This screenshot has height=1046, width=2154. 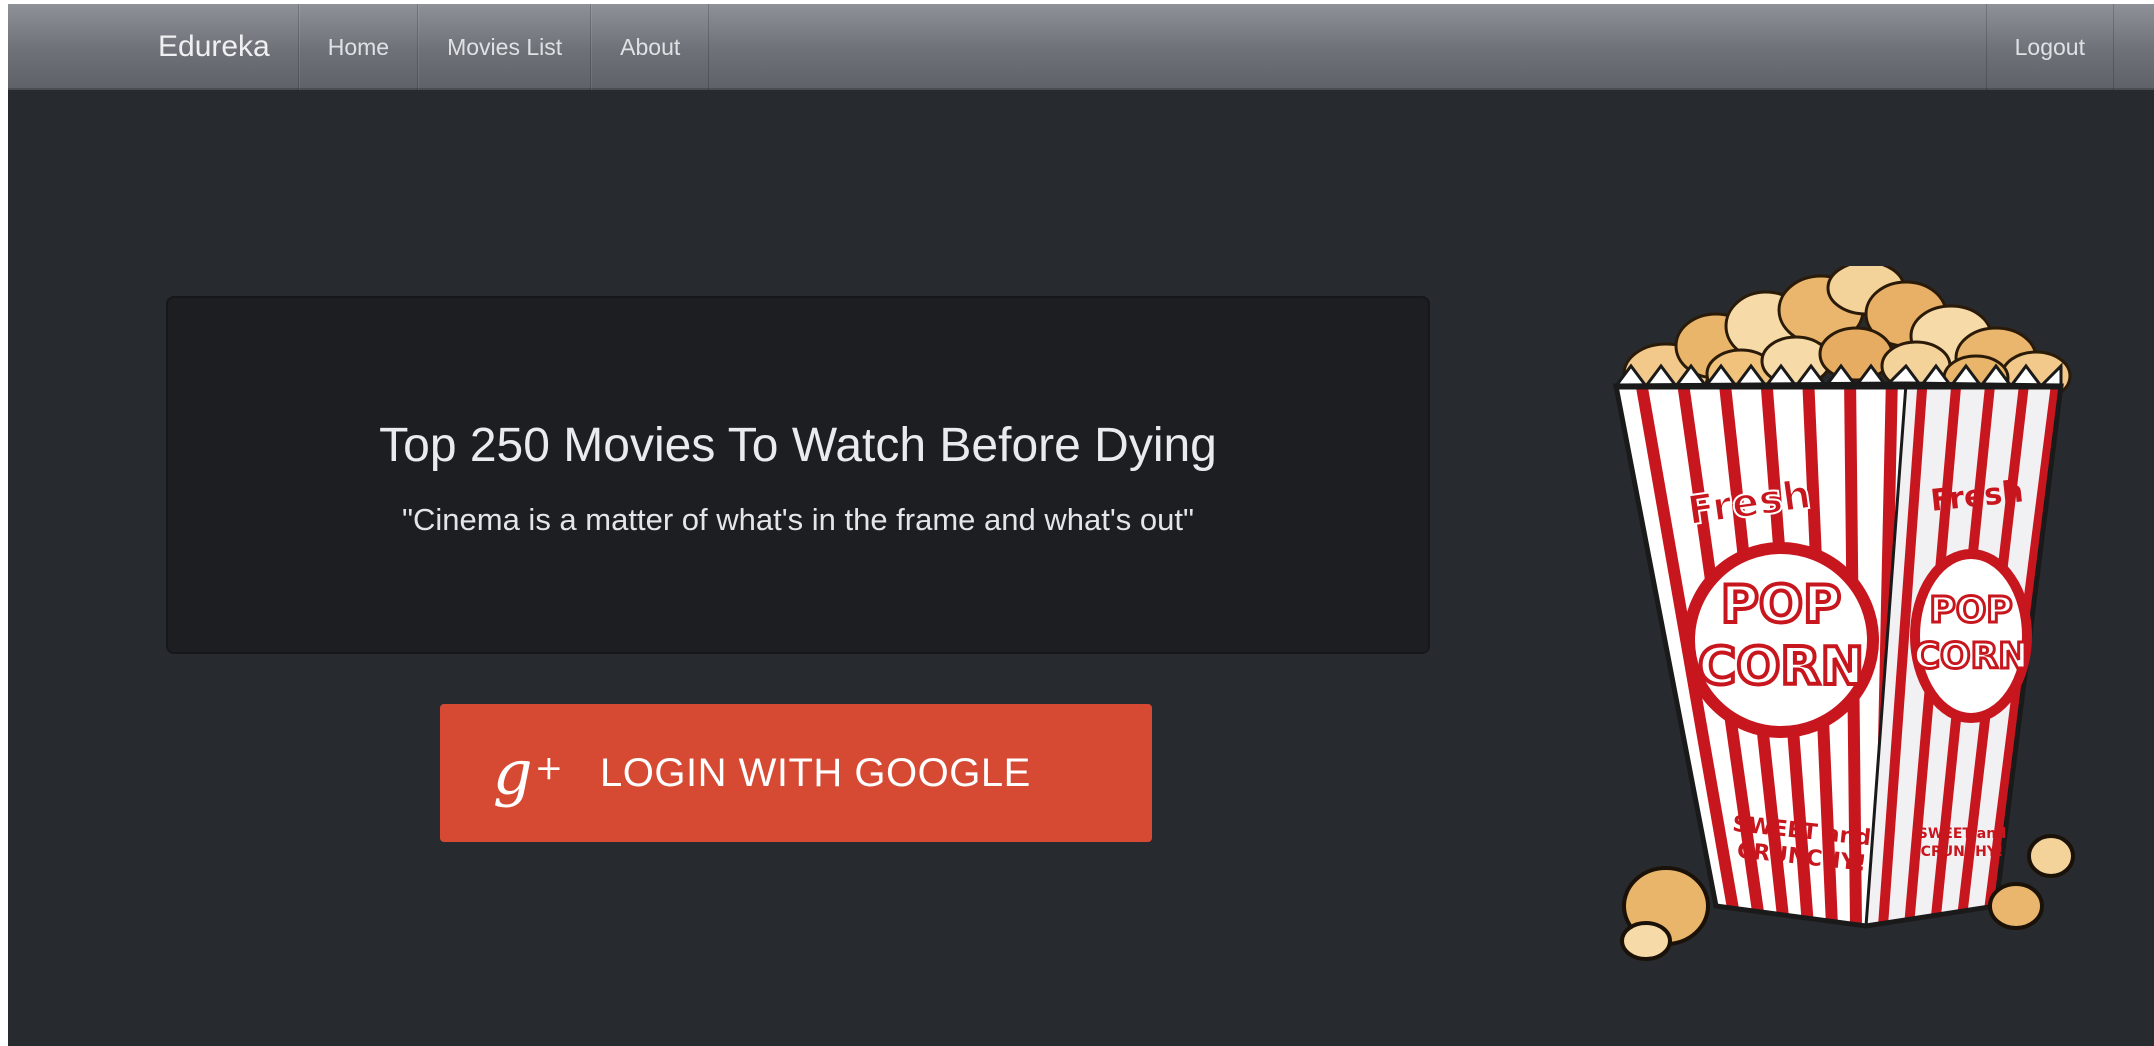 I want to click on corn-text-right: CORN, so click(x=1971, y=656).